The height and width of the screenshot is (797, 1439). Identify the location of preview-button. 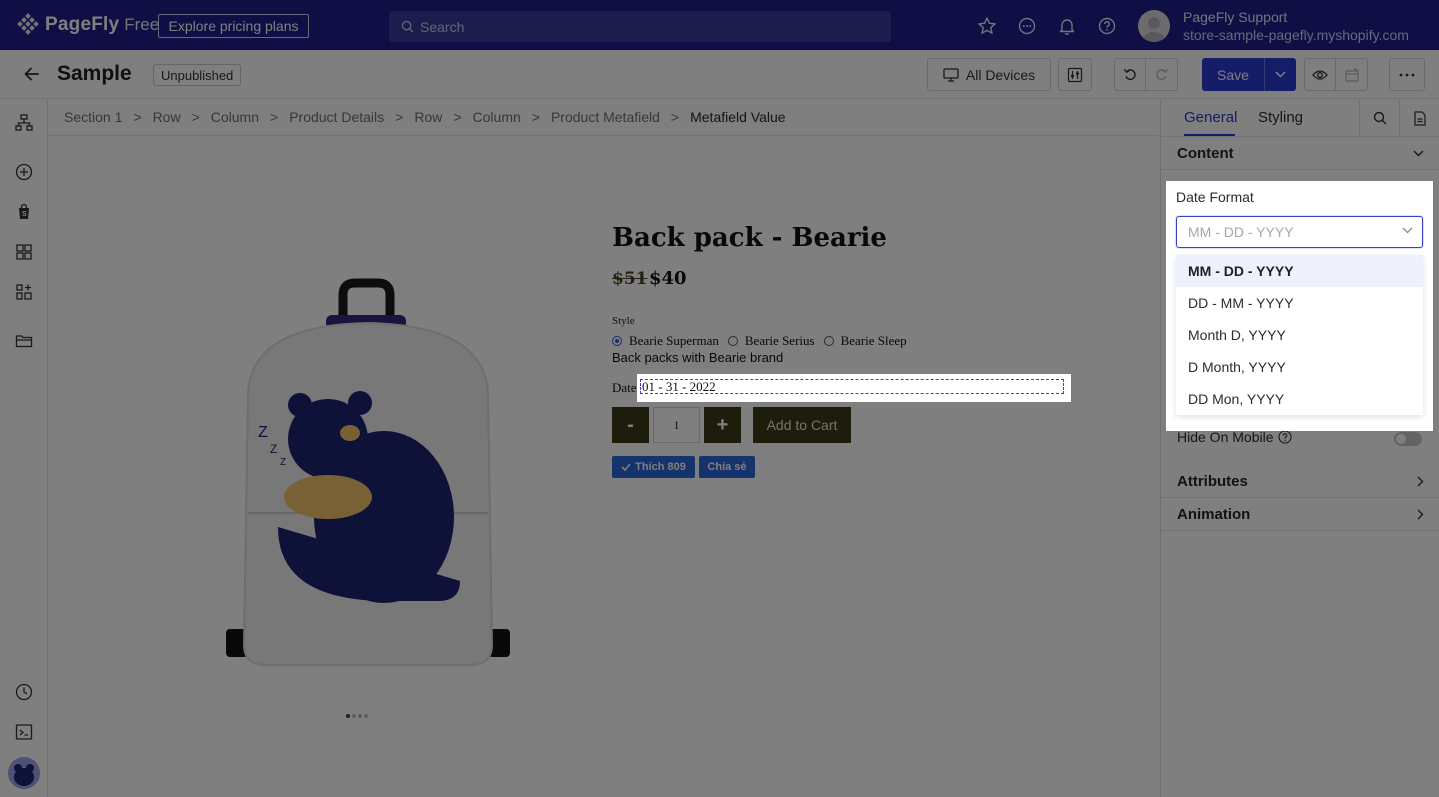
(1321, 74).